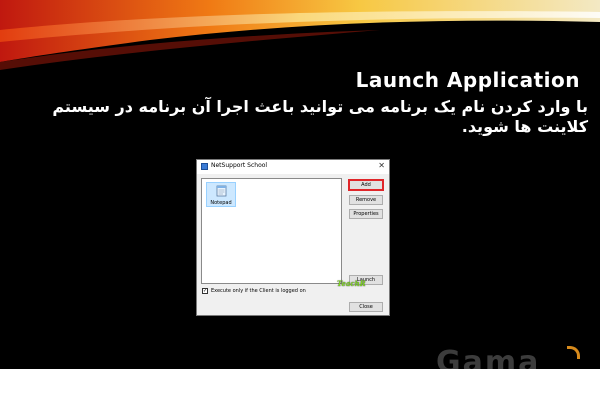 This screenshot has height=400, width=600. I want to click on slide-title: Launch Application, so click(467, 80).